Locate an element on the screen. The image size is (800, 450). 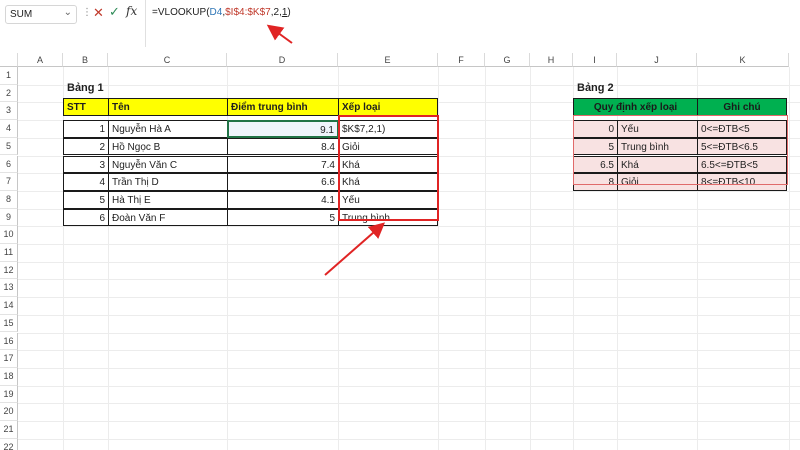
table2-title: Bảng 2 is located at coordinates (619, 89).